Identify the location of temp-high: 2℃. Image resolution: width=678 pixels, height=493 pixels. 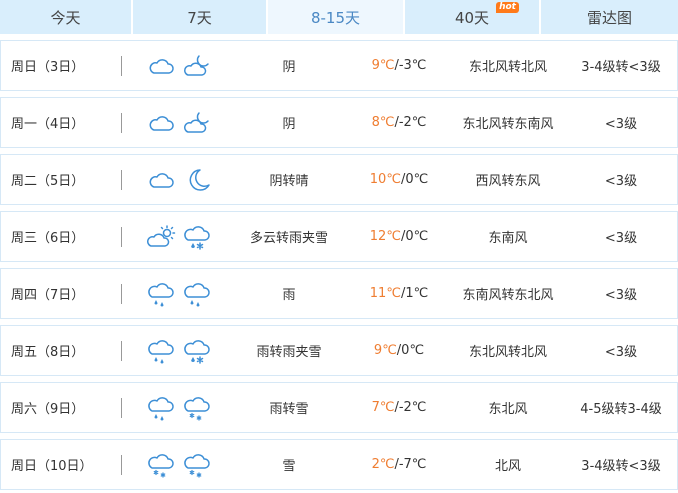
(383, 464).